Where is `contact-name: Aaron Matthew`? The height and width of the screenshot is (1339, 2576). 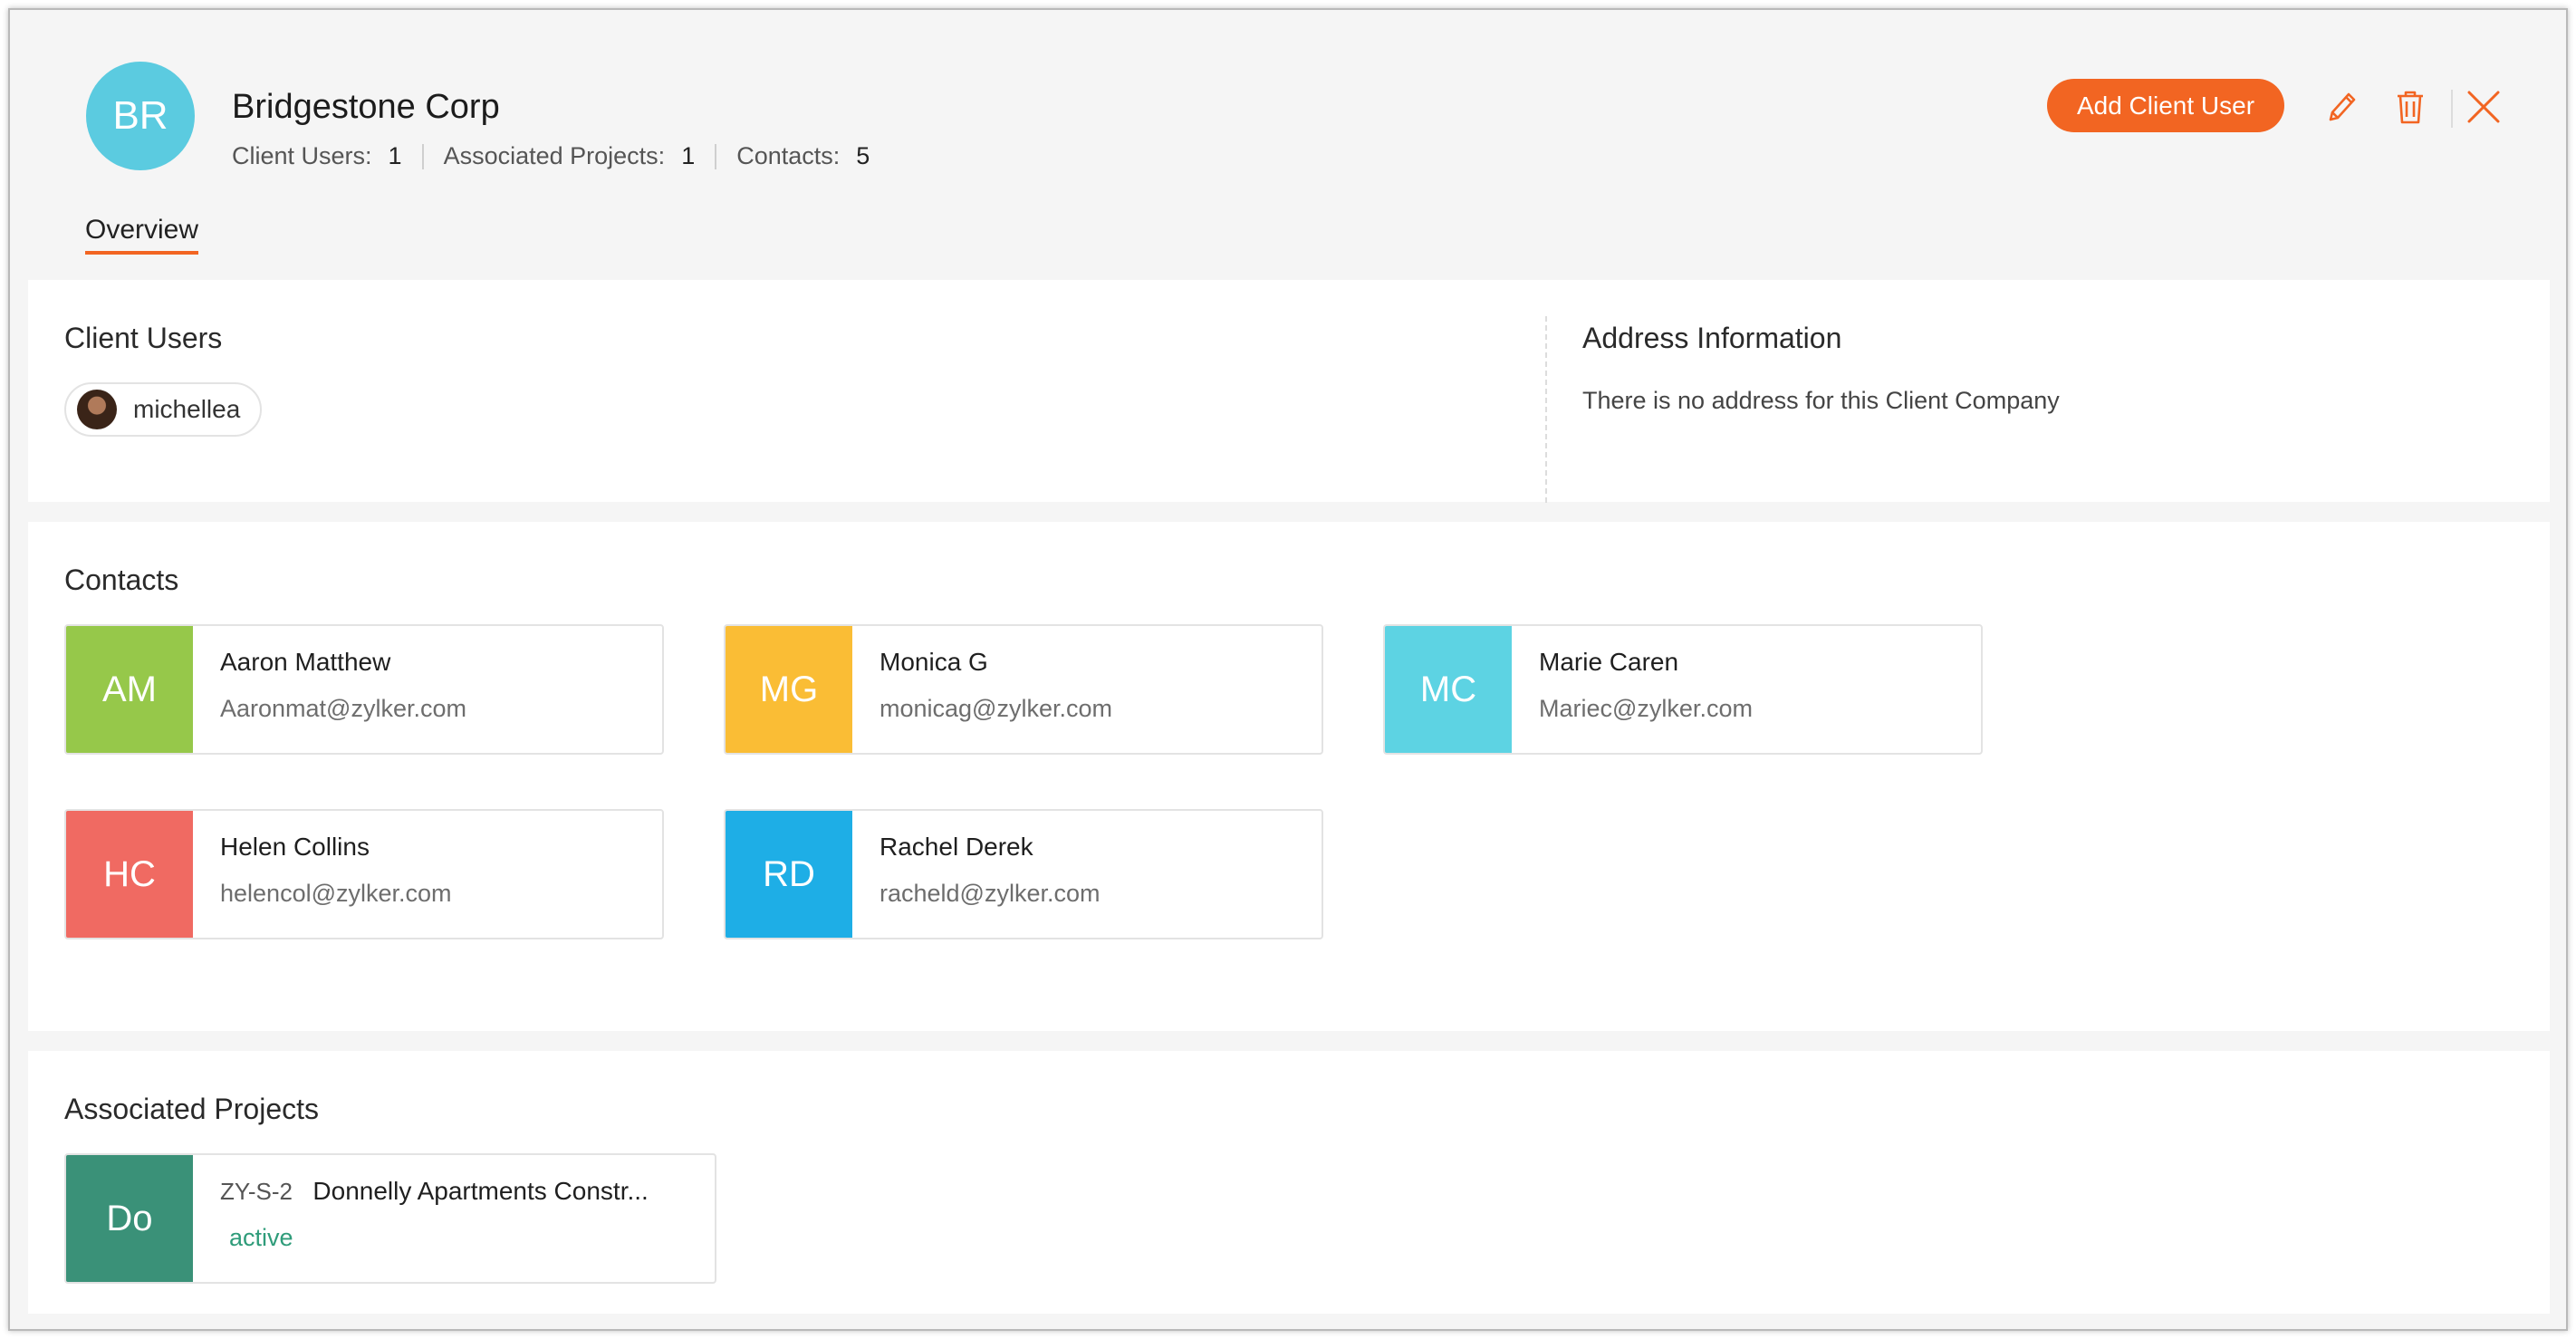 contact-name: Aaron Matthew is located at coordinates (305, 662).